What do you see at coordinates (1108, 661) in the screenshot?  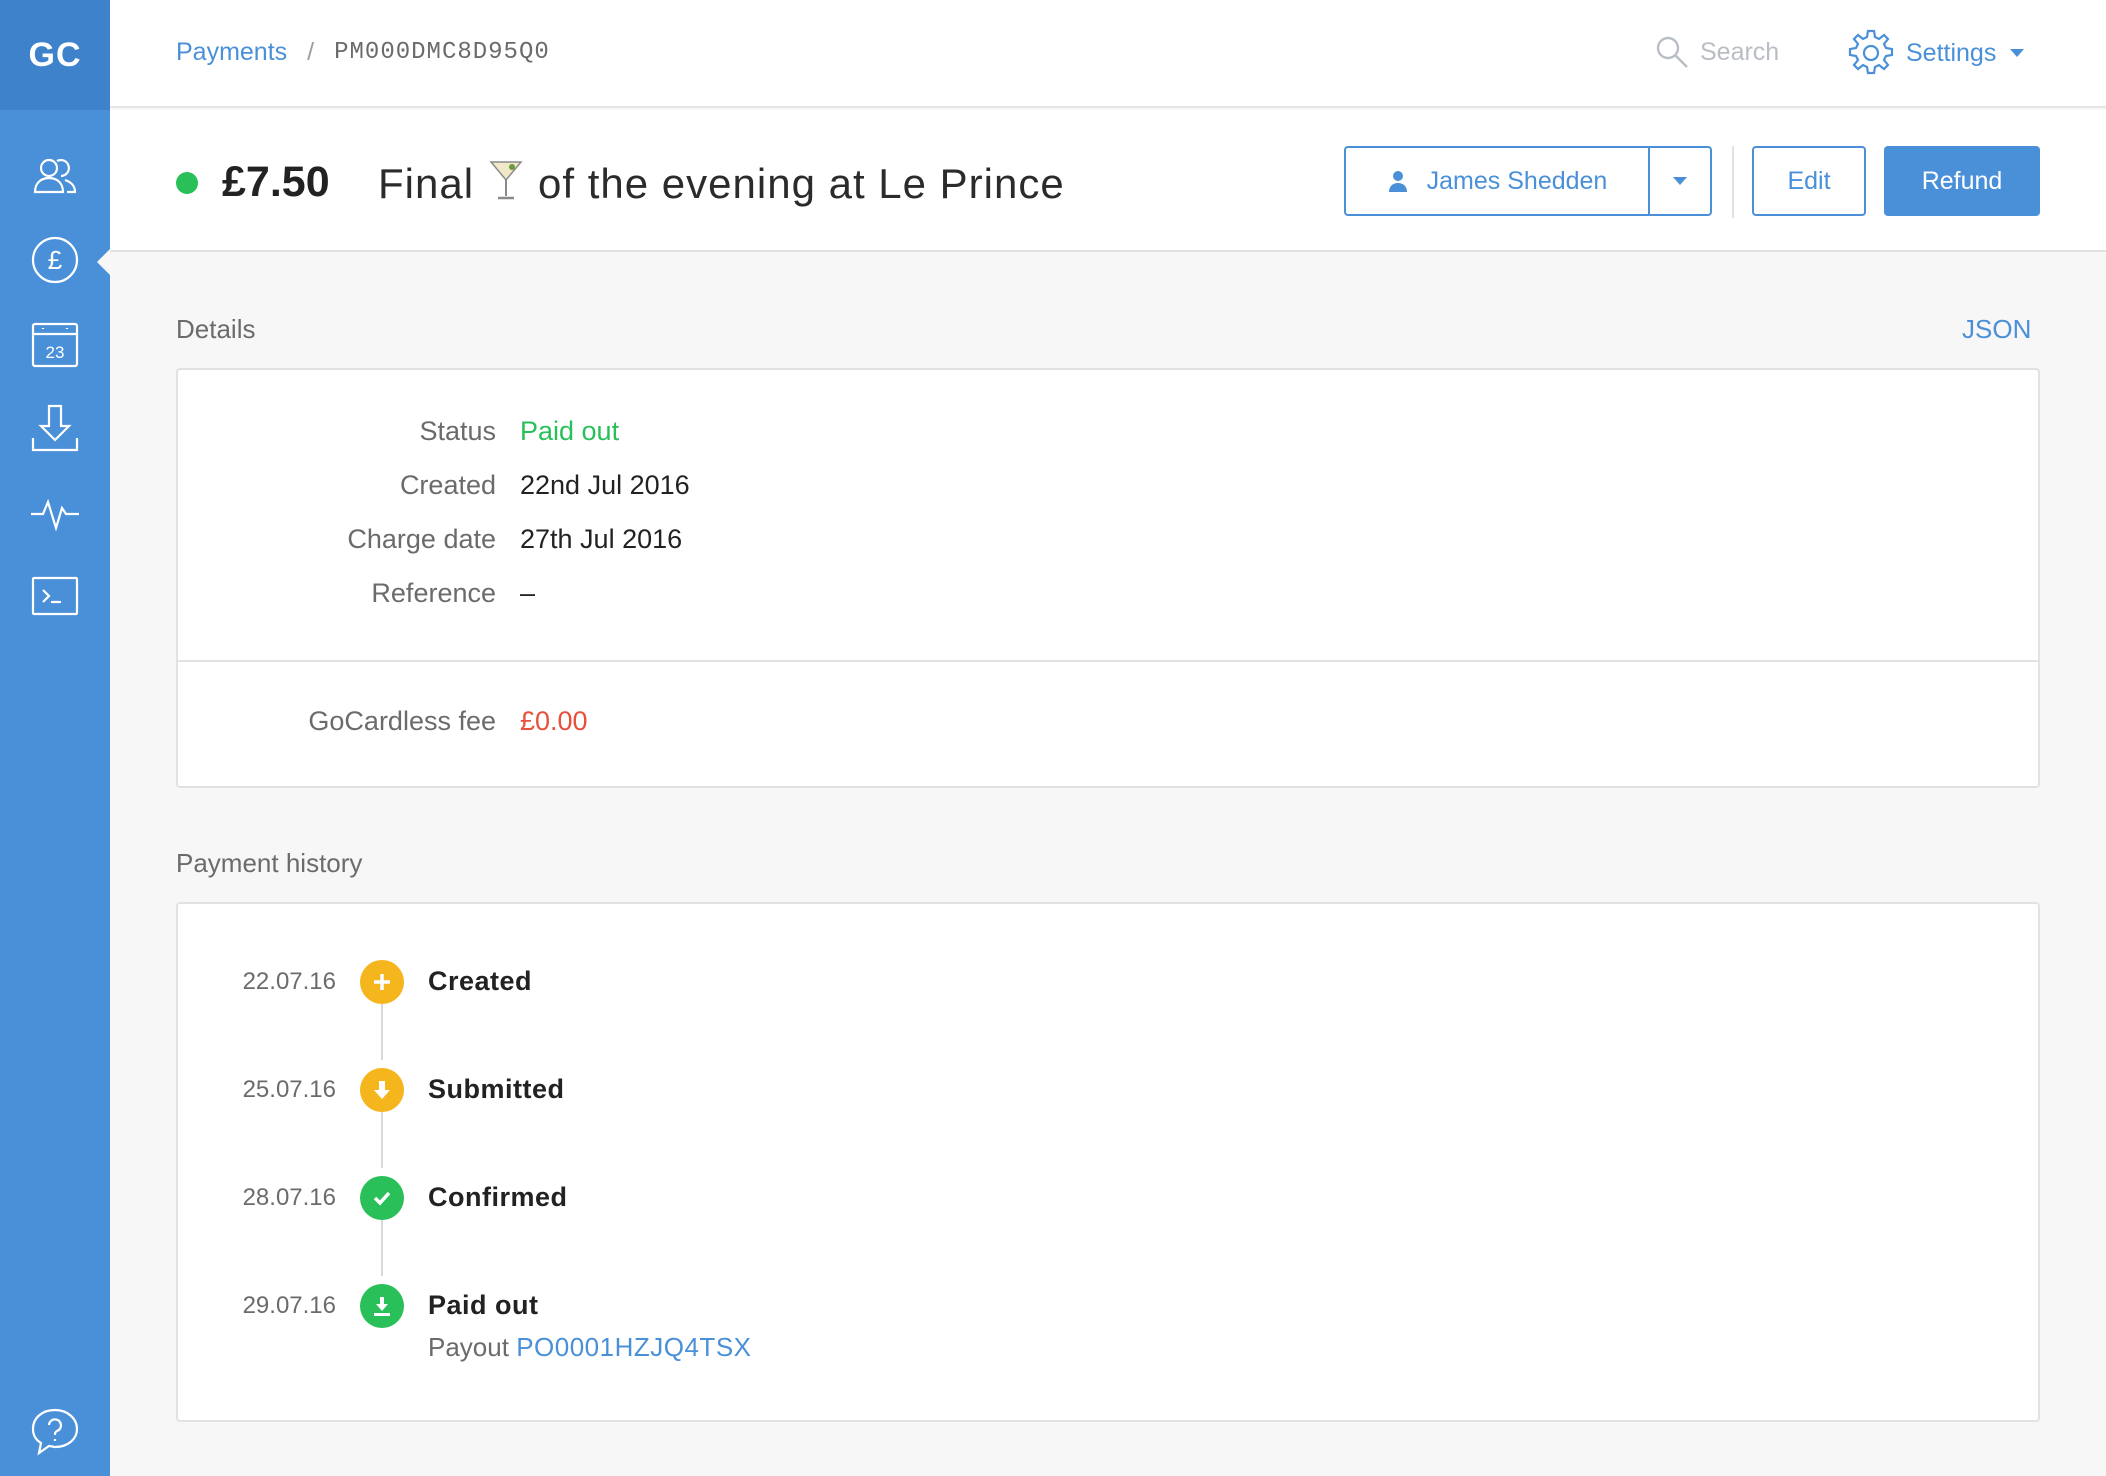 I see `details-divider` at bounding box center [1108, 661].